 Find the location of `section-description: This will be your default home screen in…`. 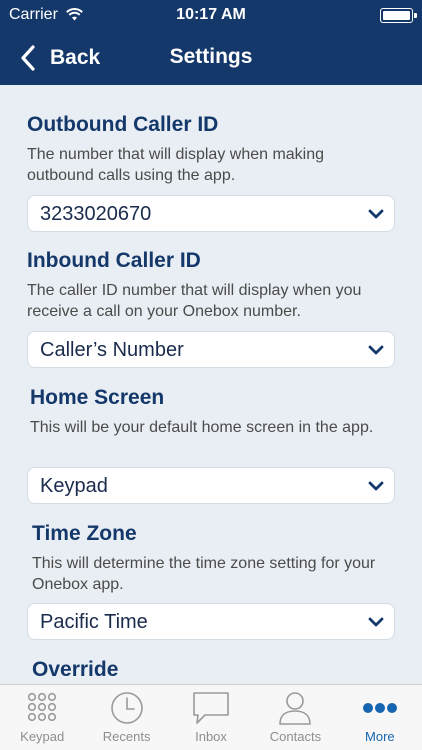

section-description: This will be your default home screen in… is located at coordinates (202, 427).